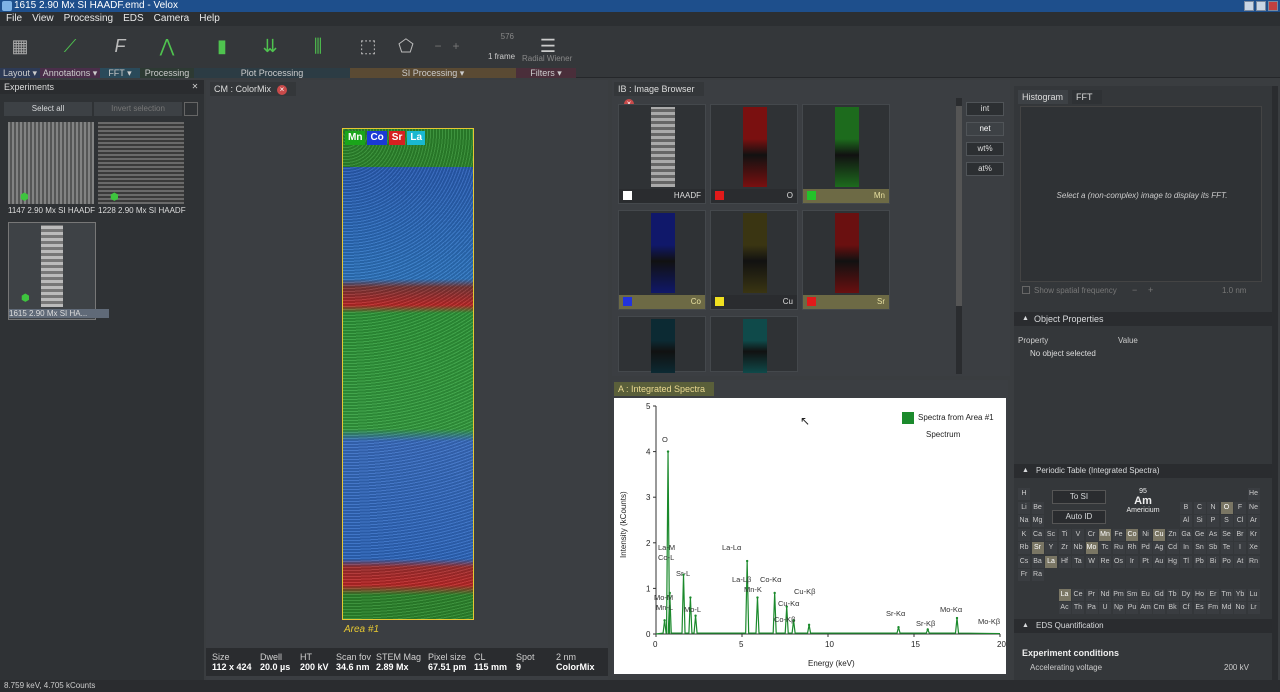 This screenshot has width=1280, height=692. I want to click on plot-bar-icon: ▮, so click(222, 46).